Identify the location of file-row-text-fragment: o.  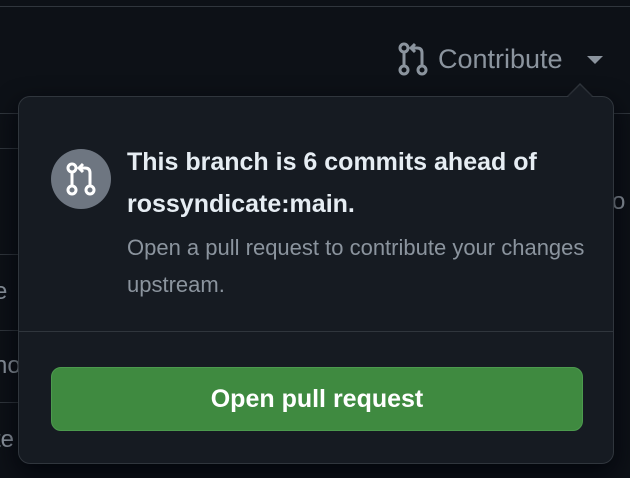
(619, 201).